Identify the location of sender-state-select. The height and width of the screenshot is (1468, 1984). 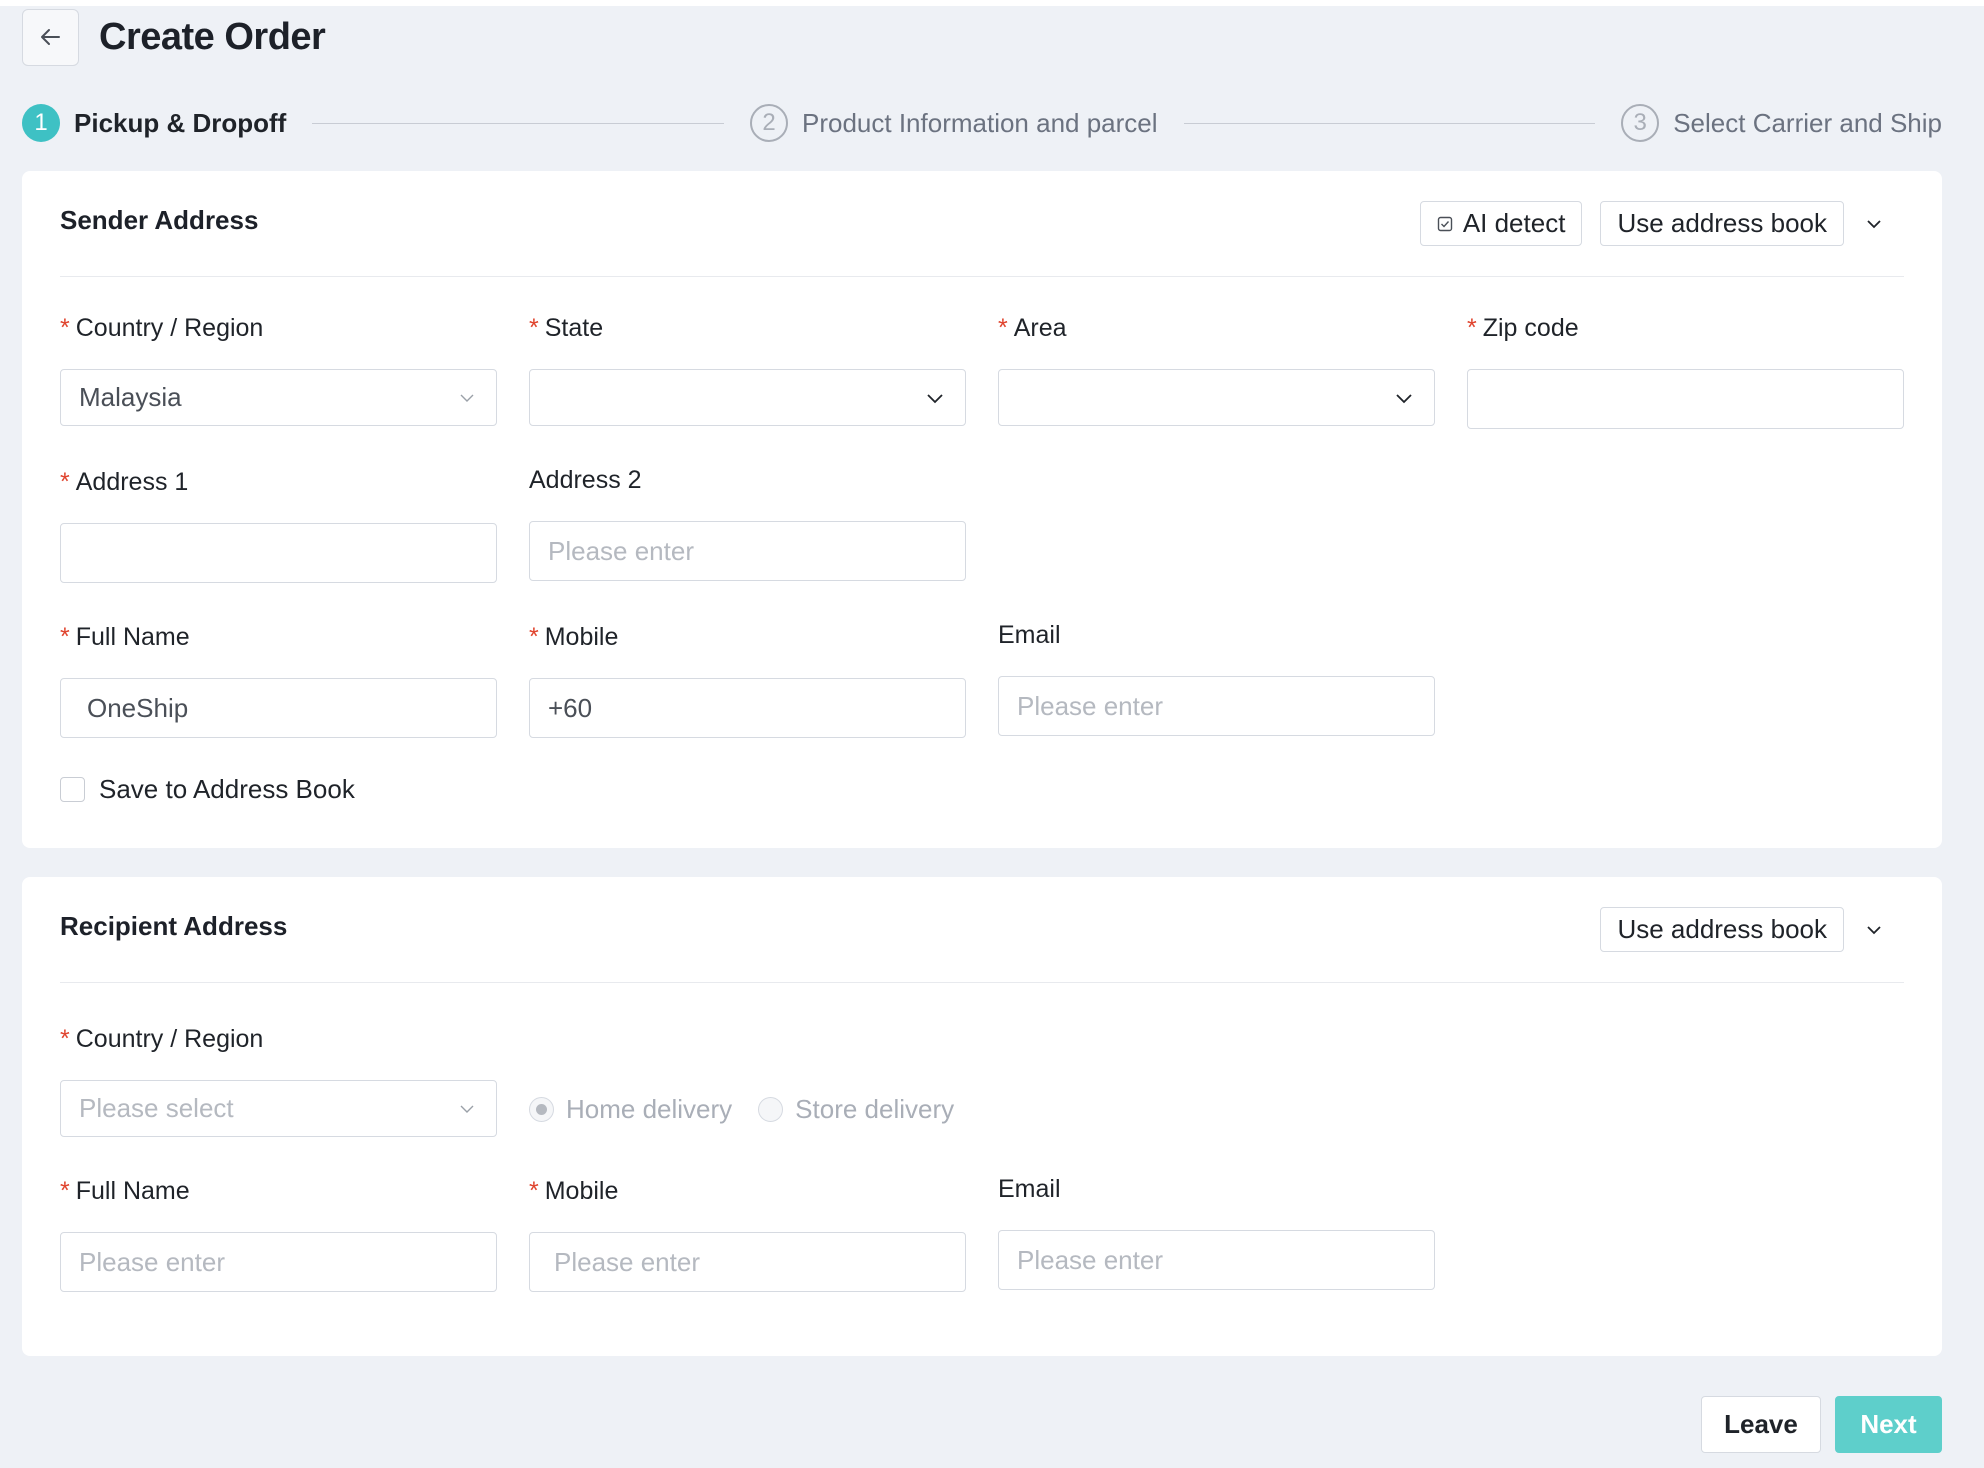
(747, 397).